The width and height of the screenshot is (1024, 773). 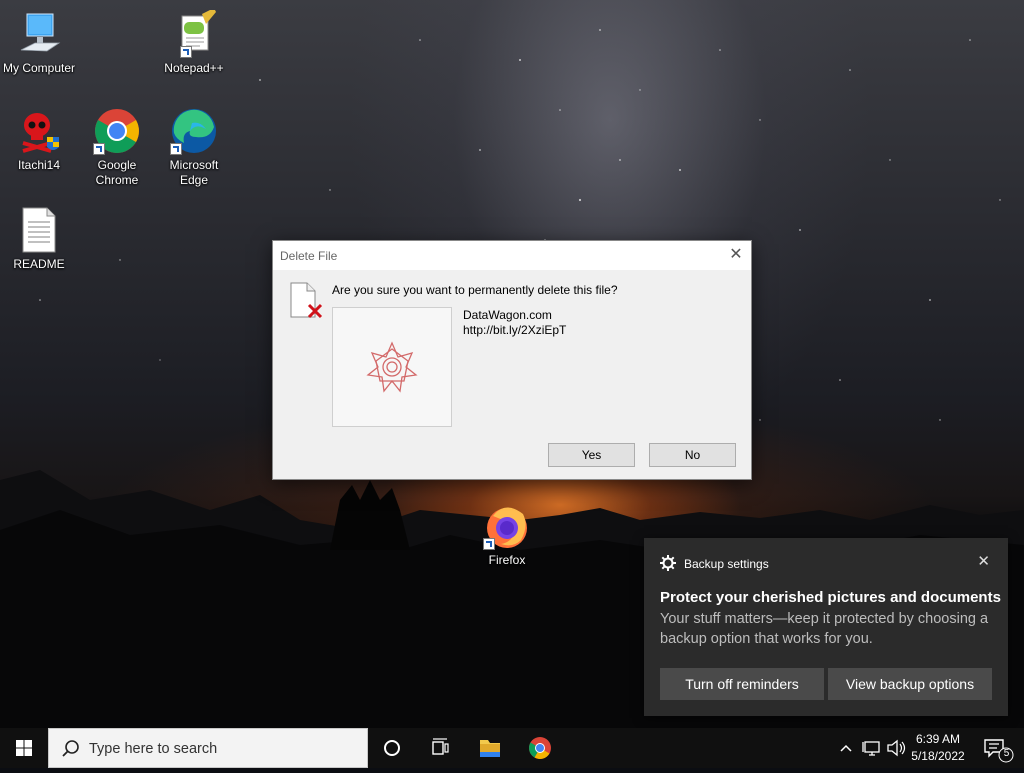 What do you see at coordinates (1006, 753) in the screenshot?
I see `notification-count-badge: 5` at bounding box center [1006, 753].